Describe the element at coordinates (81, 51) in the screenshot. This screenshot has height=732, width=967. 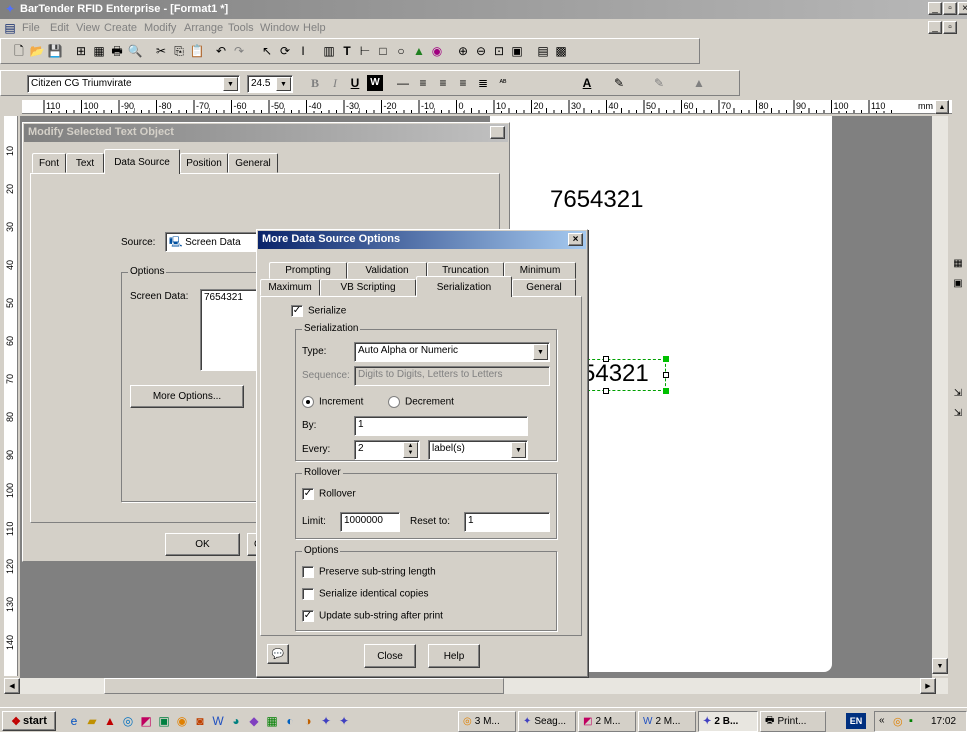
I see `database-icon: ⊞` at that location.